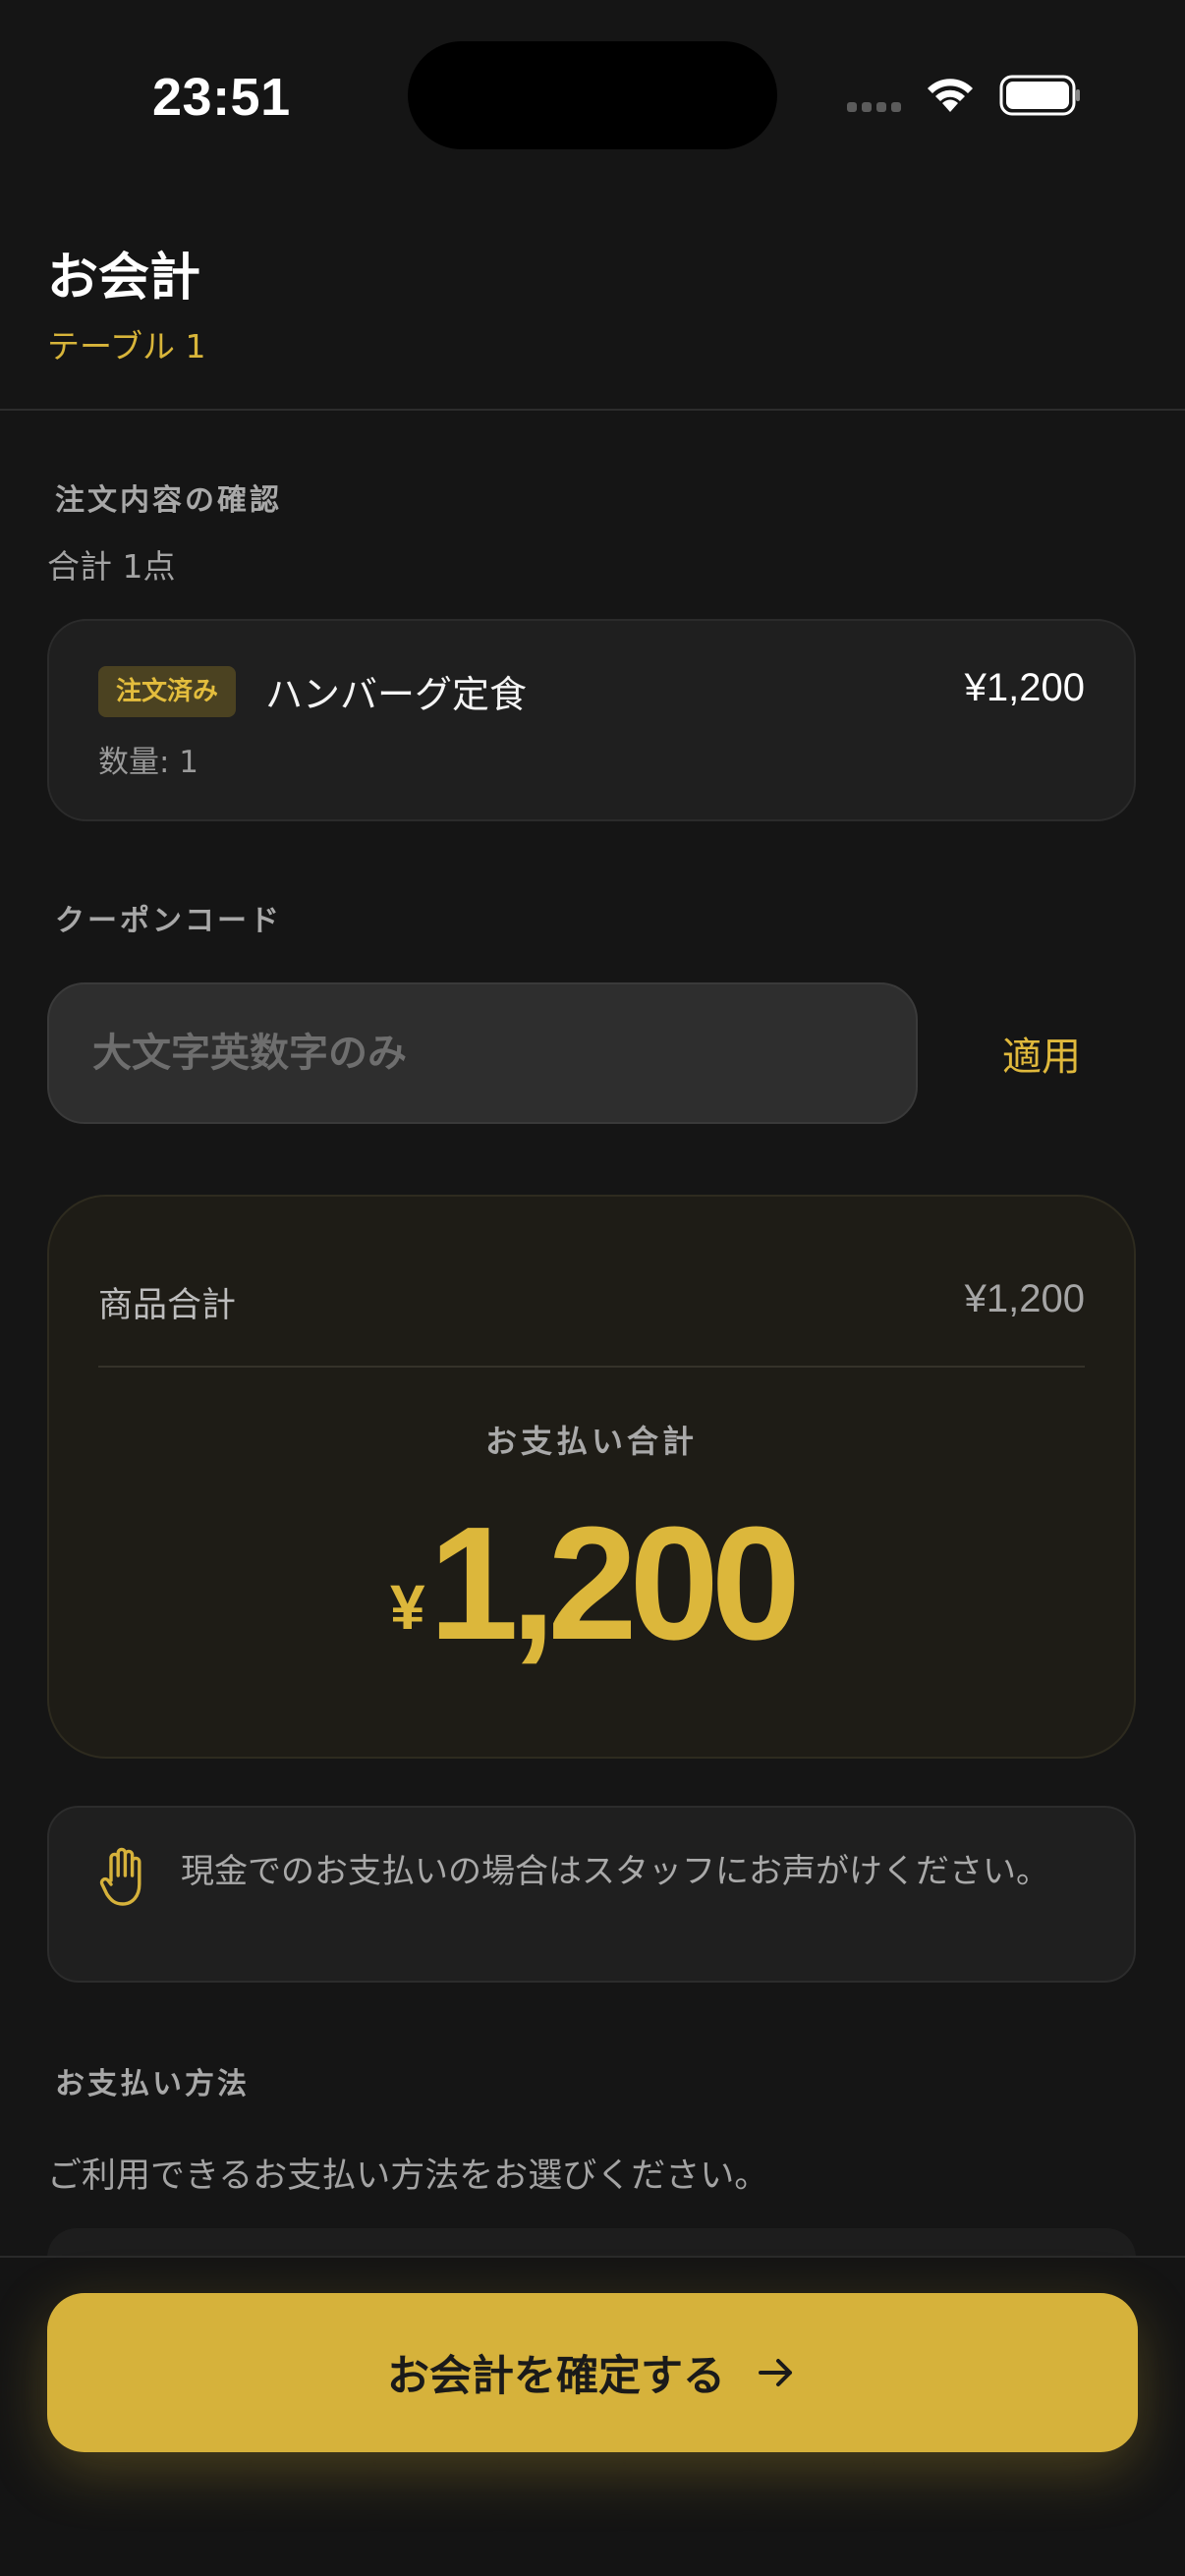  I want to click on total-label: お支払い合計, so click(591, 1441).